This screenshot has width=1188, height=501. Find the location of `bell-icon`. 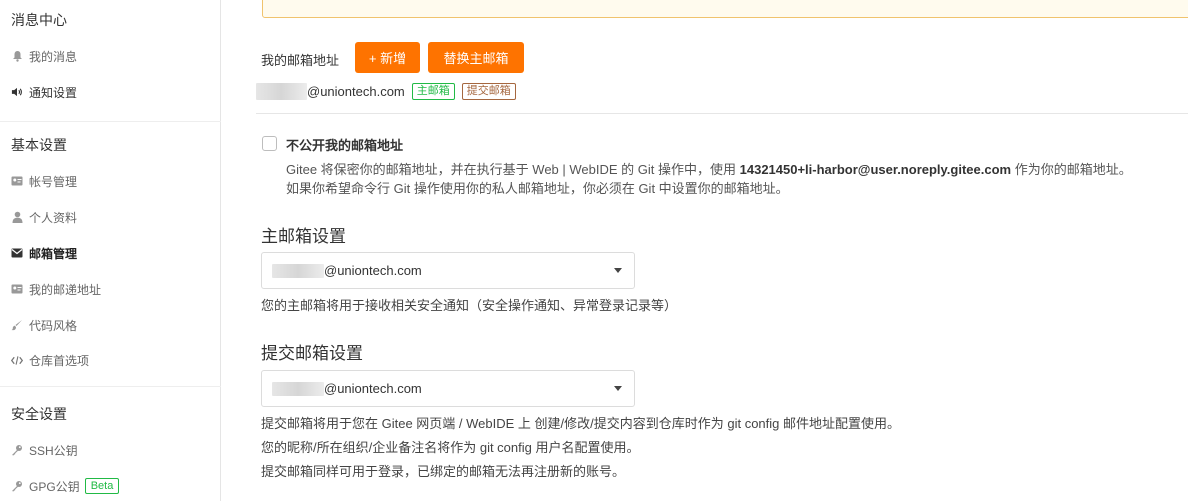

bell-icon is located at coordinates (17, 56).